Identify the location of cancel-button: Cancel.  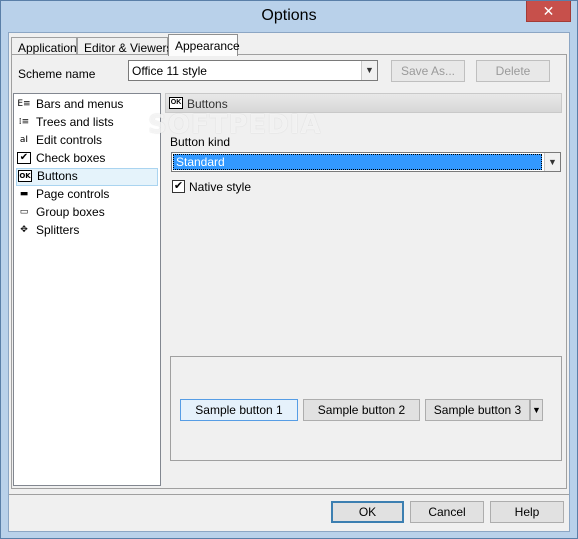
(447, 512).